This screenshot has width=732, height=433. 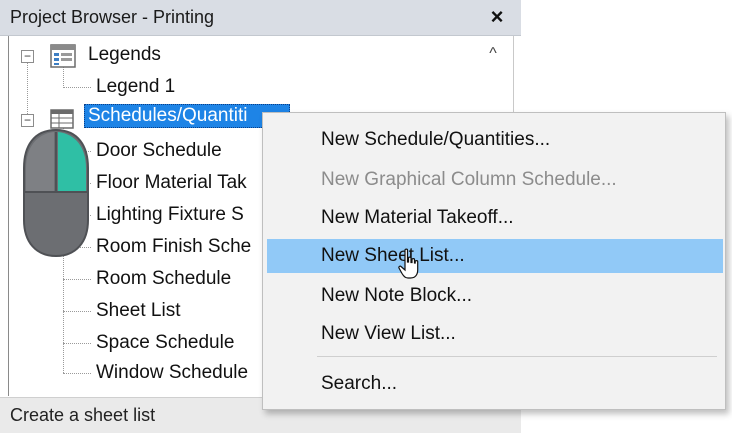 I want to click on schedule-table-icon, so click(x=62, y=119).